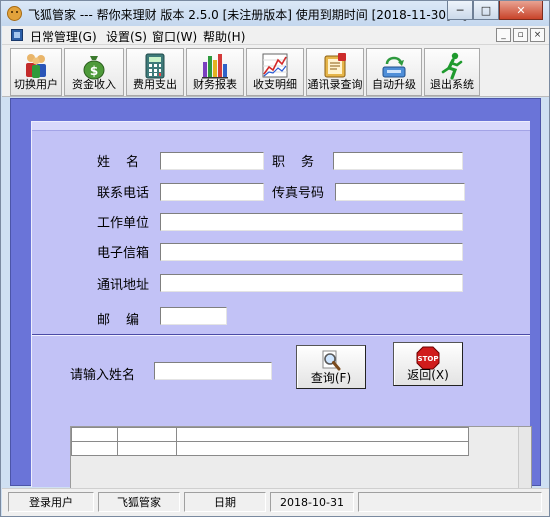 This screenshot has width=550, height=517. What do you see at coordinates (17, 35) in the screenshot?
I see `mdi-document-icon` at bounding box center [17, 35].